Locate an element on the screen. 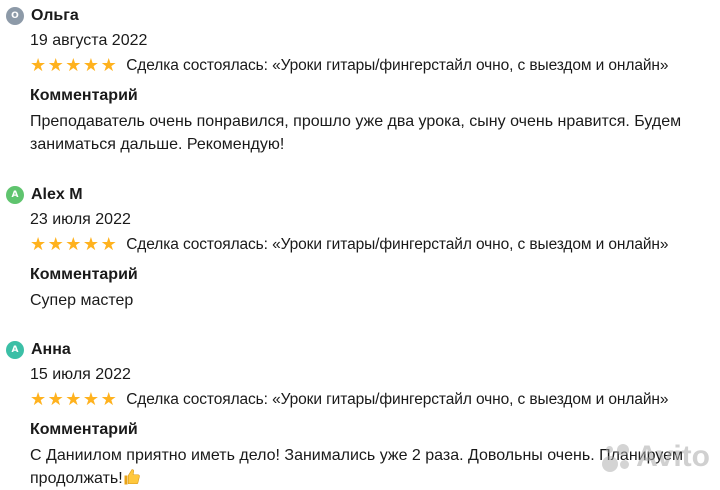  review-header: А Анна is located at coordinates (360, 350).